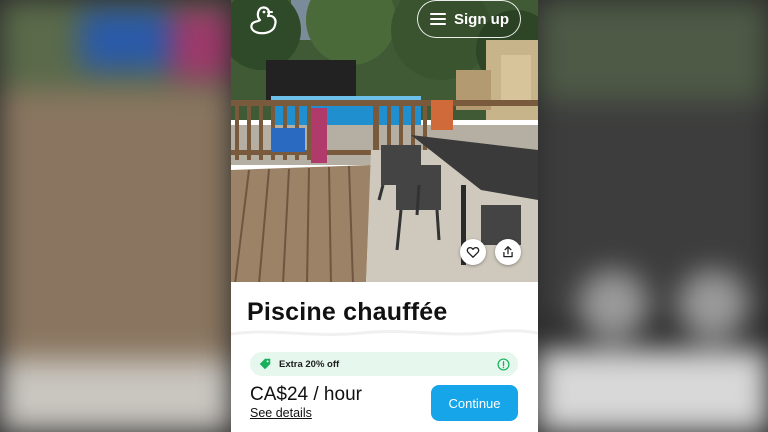  What do you see at coordinates (265, 364) in the screenshot?
I see `tag-icon` at bounding box center [265, 364].